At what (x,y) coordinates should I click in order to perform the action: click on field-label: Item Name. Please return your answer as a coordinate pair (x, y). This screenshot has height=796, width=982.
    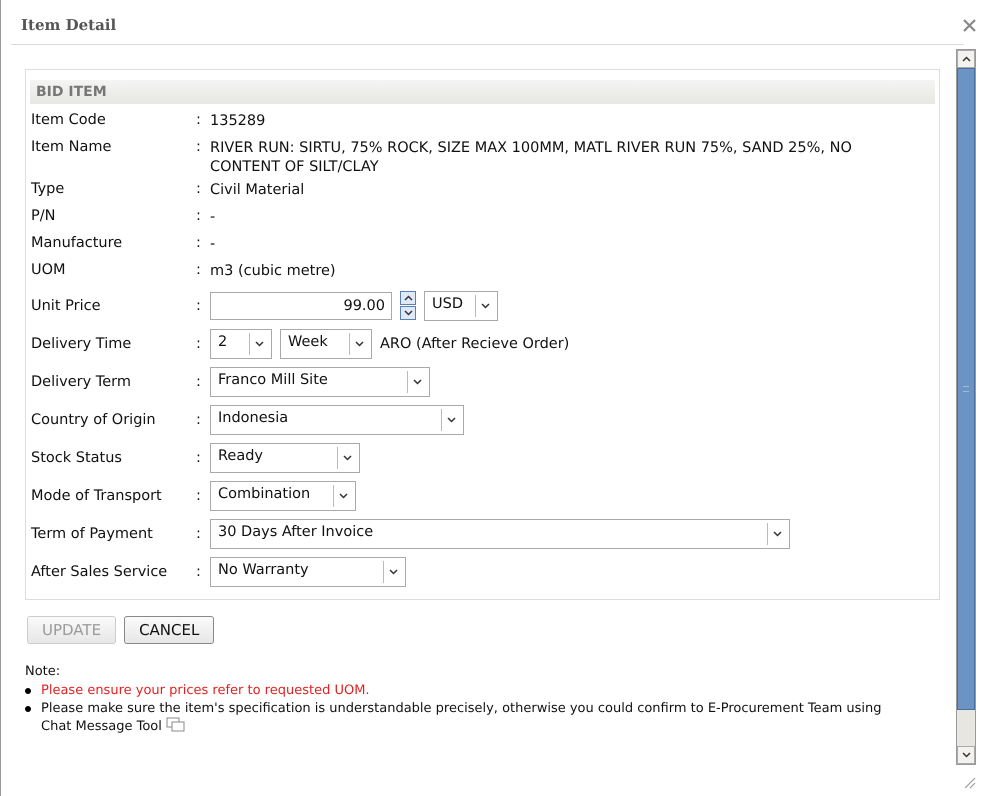
    Looking at the image, I should click on (71, 147).